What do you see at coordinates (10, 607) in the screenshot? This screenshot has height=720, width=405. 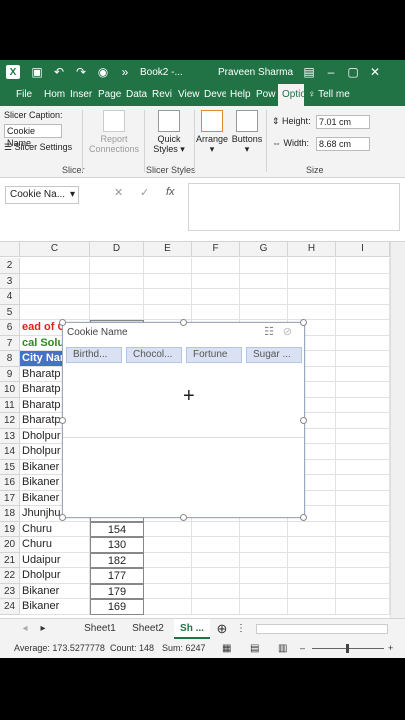 I see `row-header: 24` at bounding box center [10, 607].